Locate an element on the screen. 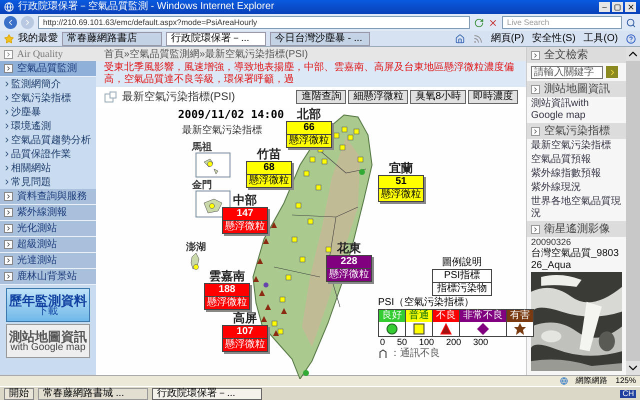  sidebar-section-header: 空氣品質監測 is located at coordinates (48, 69).